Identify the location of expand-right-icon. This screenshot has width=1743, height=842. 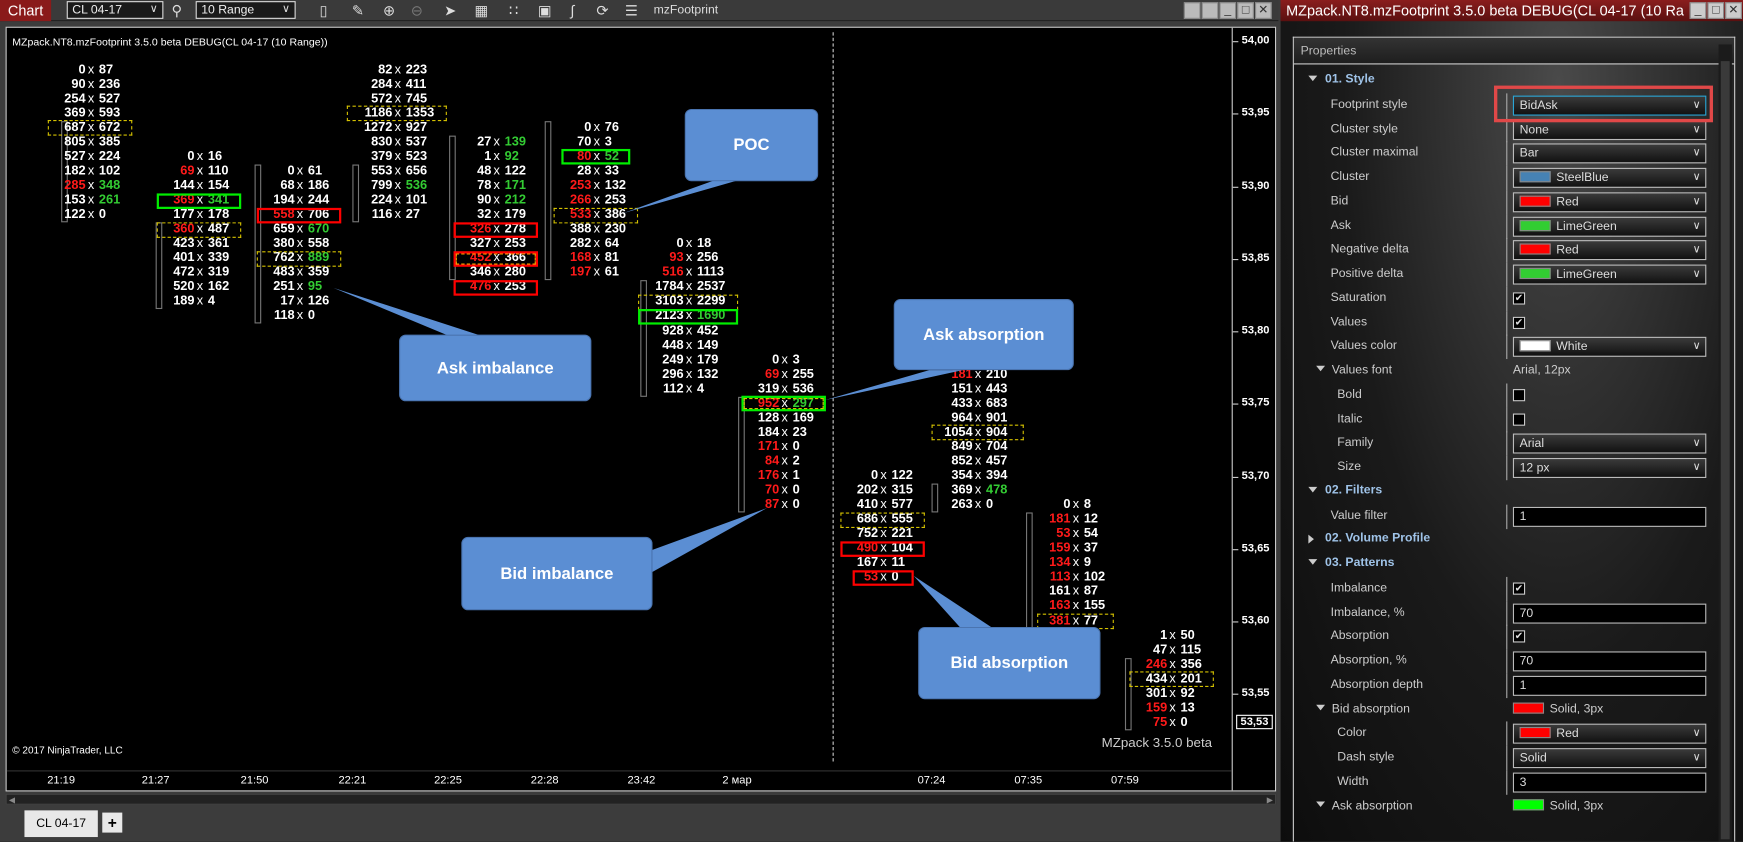
(1311, 539).